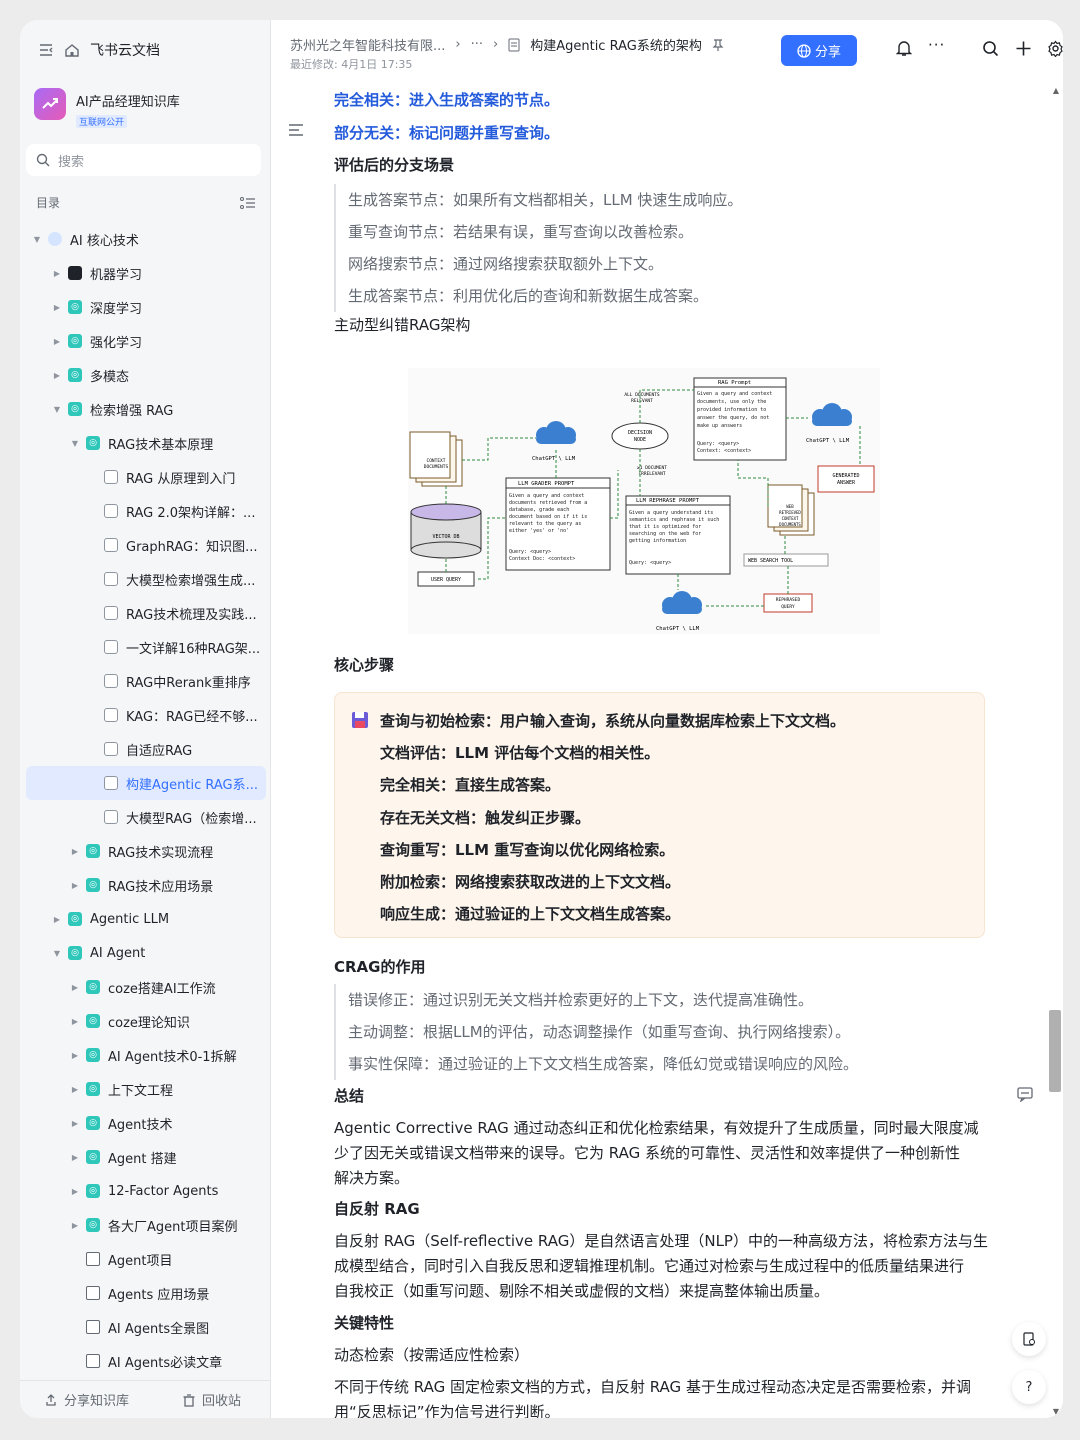  I want to click on settings-gear-icon, so click(1055, 50).